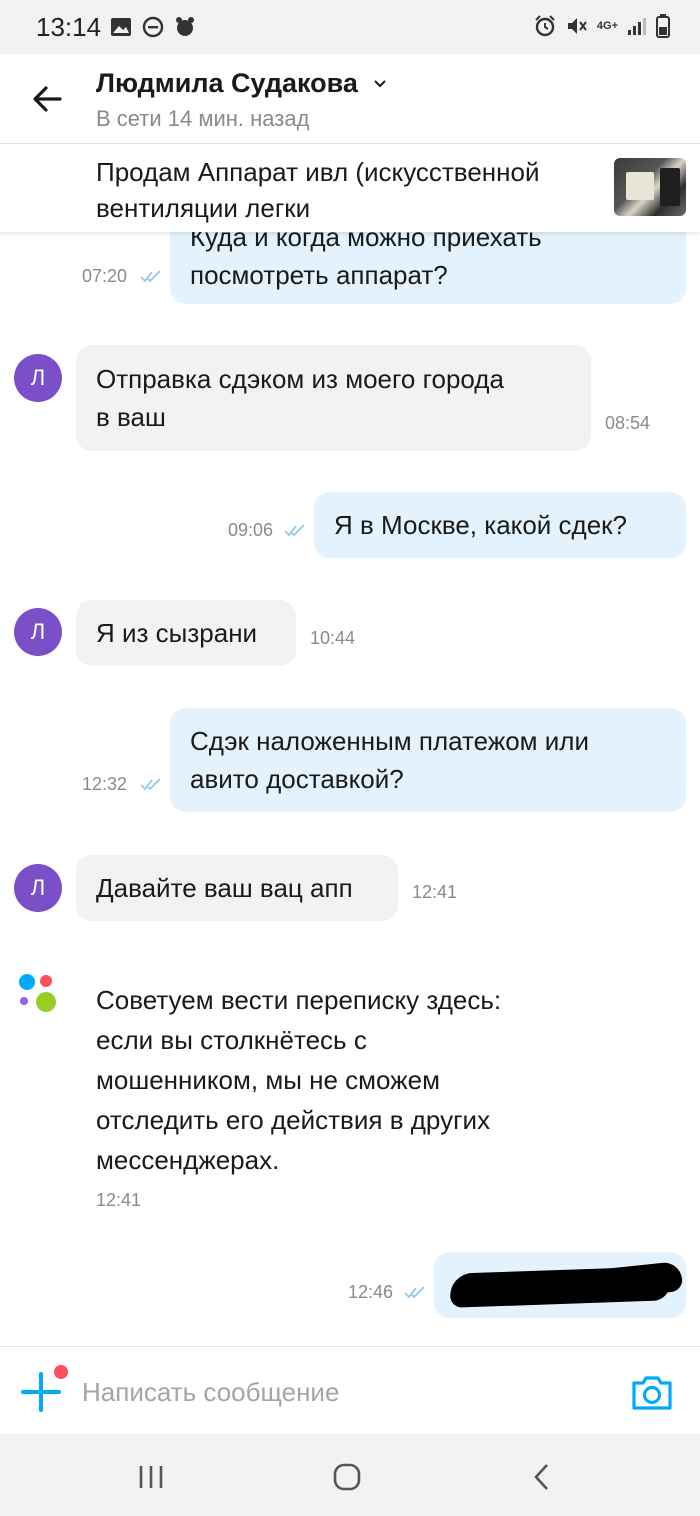 The height and width of the screenshot is (1516, 700). What do you see at coordinates (637, 26) in the screenshot?
I see `signal-icon` at bounding box center [637, 26].